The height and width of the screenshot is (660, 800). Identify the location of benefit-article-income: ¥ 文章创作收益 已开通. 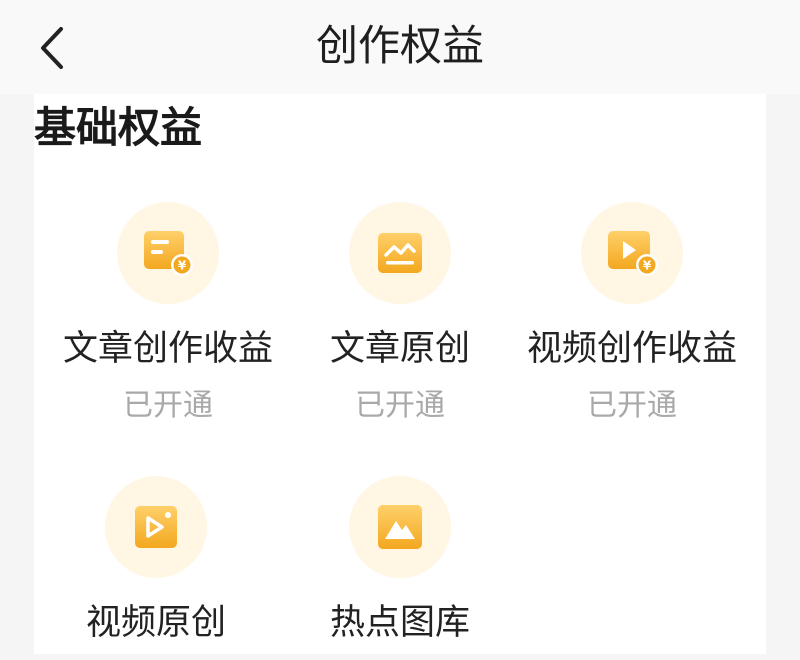
(168, 314).